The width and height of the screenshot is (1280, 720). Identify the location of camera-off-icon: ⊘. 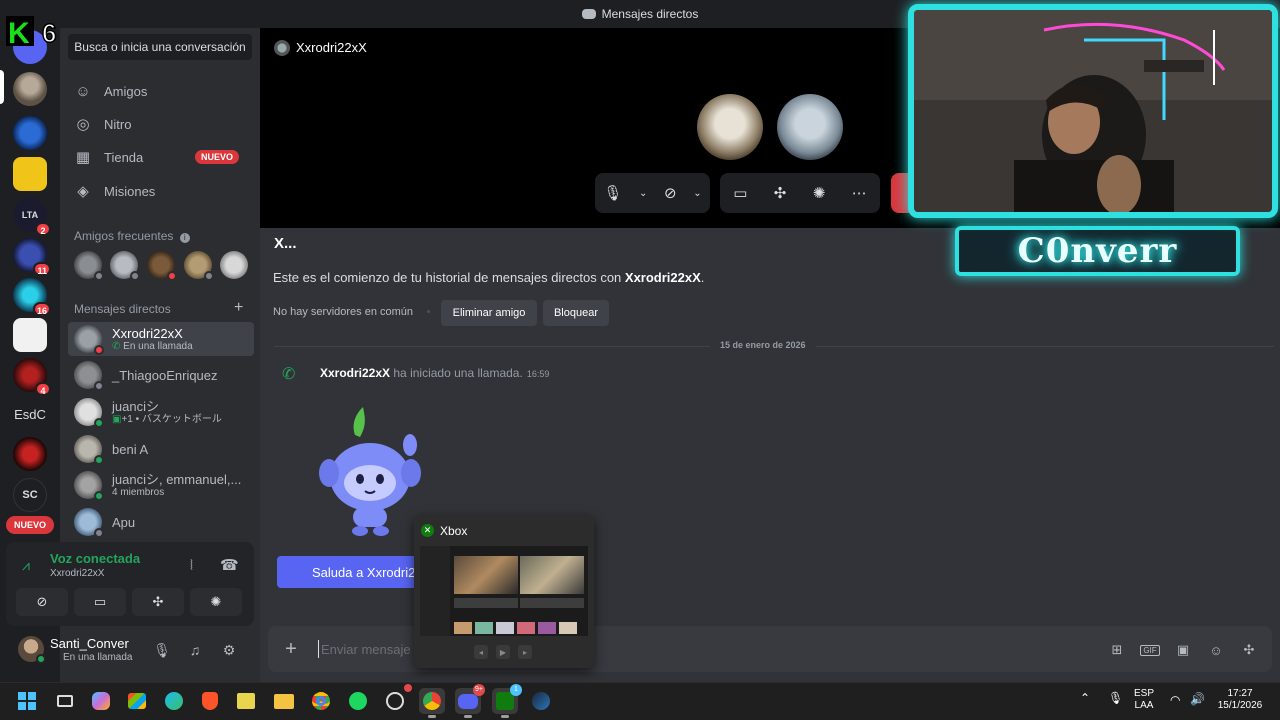
(670, 193).